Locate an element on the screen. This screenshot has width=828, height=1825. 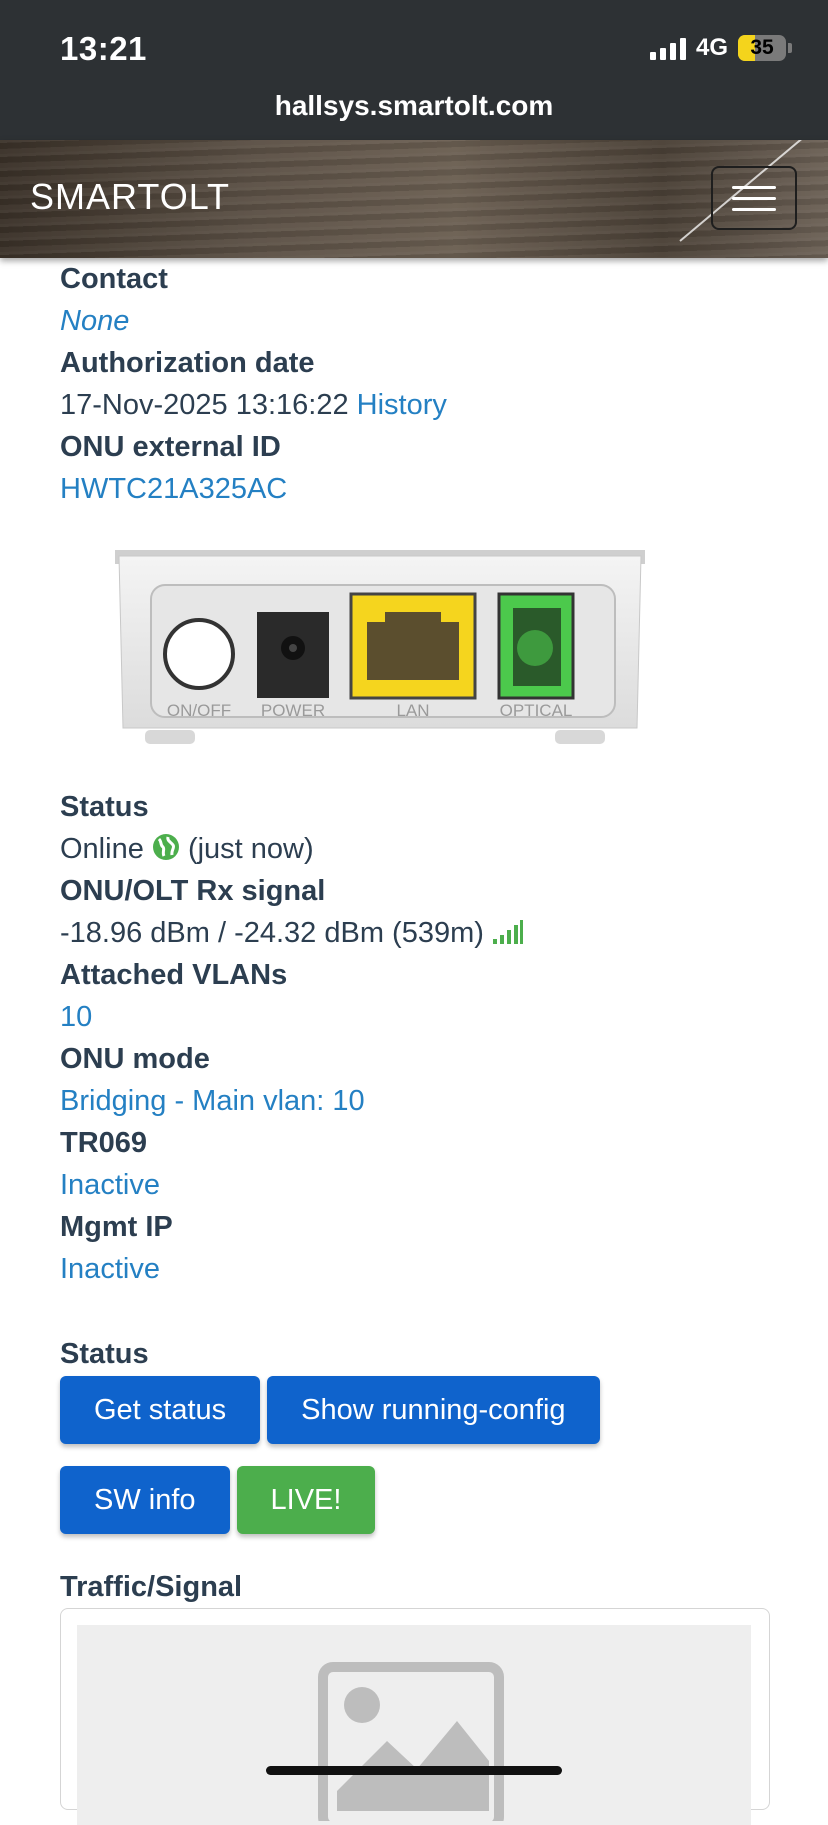
status-label: Status is located at coordinates (104, 807).